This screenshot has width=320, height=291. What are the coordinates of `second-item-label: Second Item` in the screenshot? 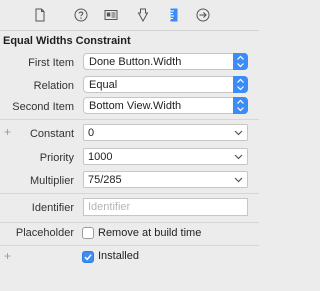 It's located at (43, 107).